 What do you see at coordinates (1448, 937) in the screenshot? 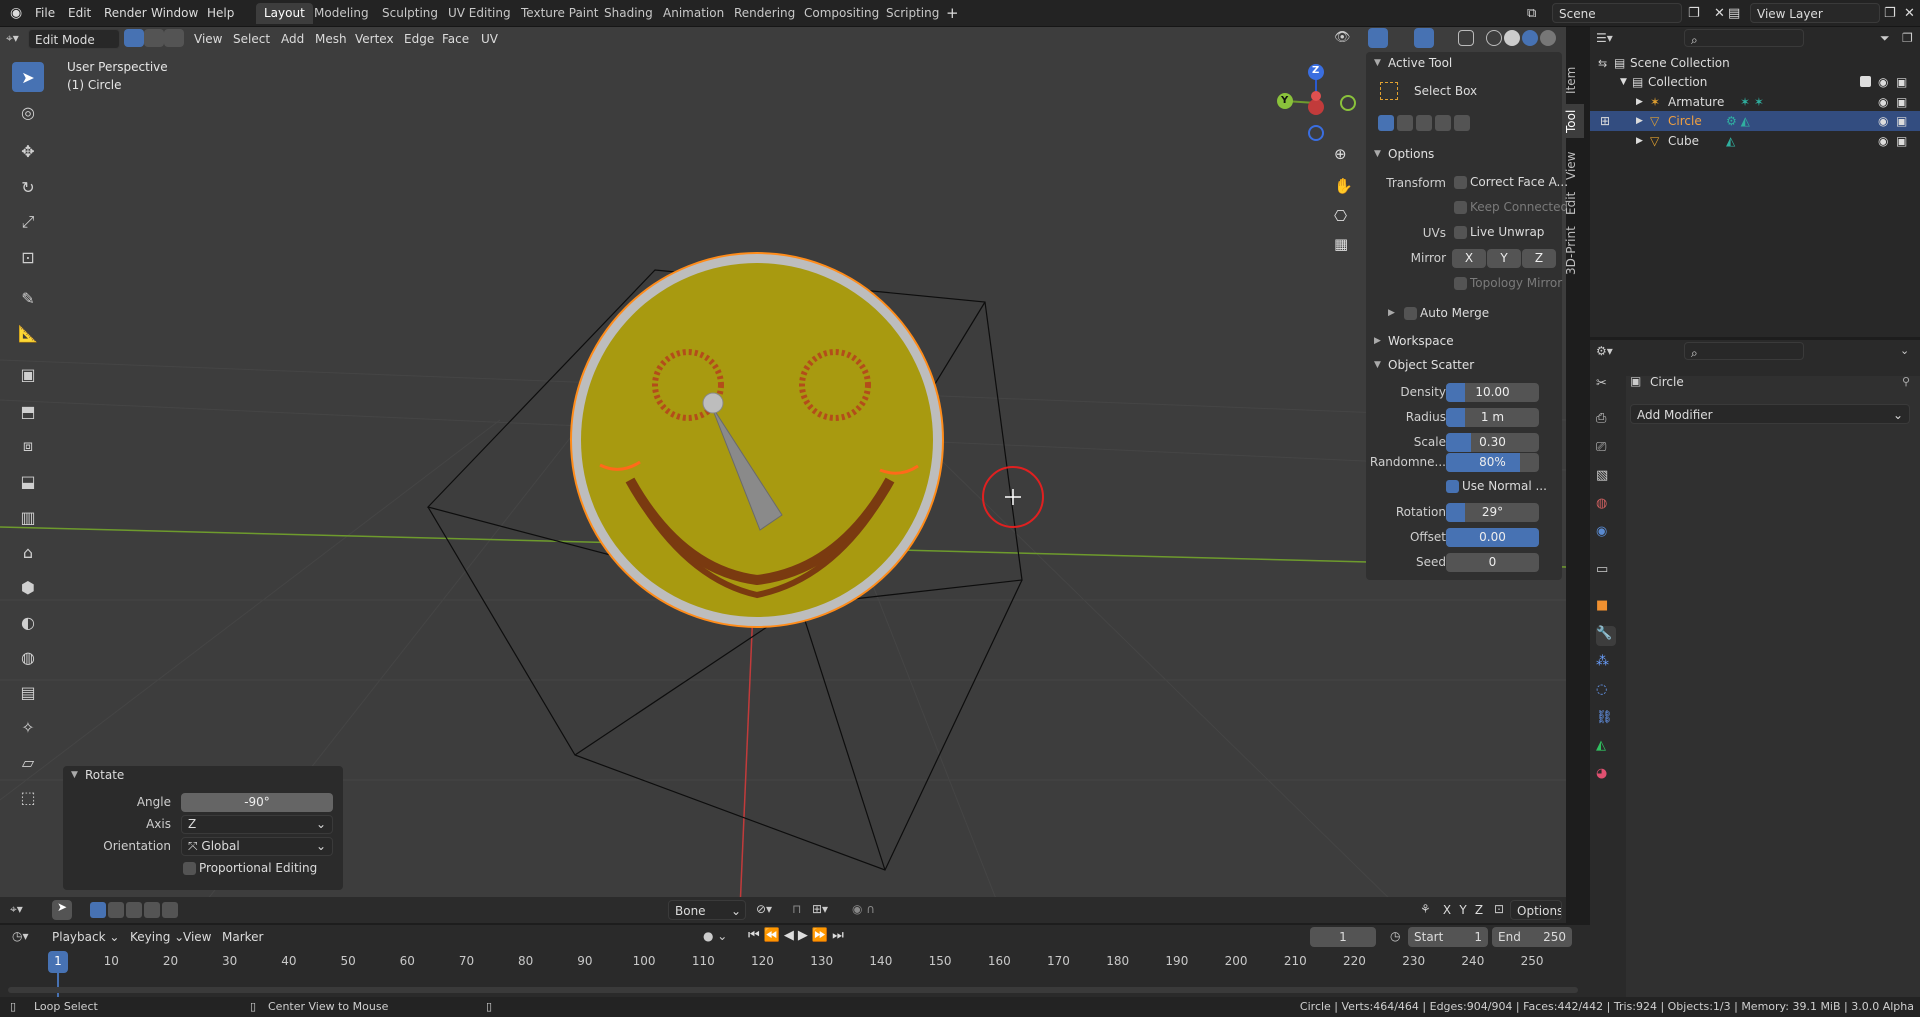
I see `start-frame-field: Start 1` at bounding box center [1448, 937].